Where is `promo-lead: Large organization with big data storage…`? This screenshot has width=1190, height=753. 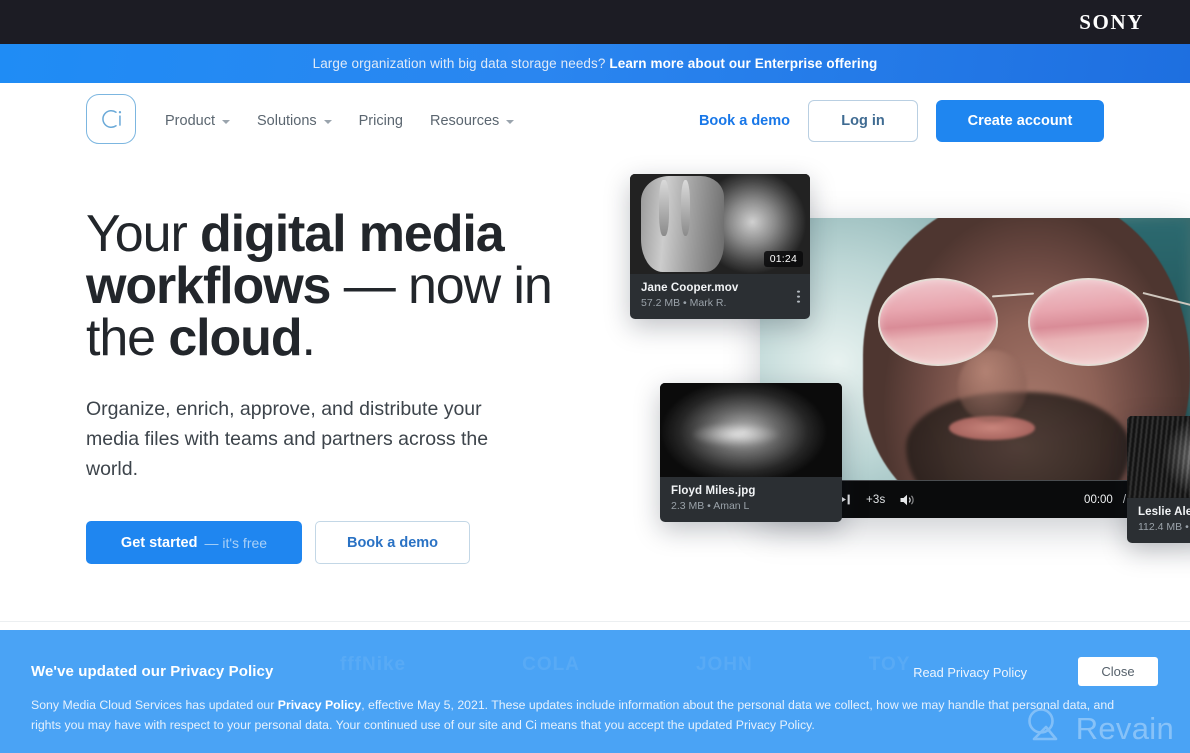 promo-lead: Large organization with big data storage… is located at coordinates (459, 63).